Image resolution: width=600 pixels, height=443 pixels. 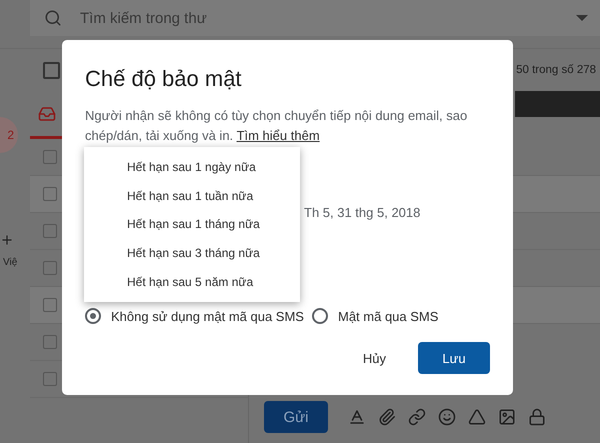 What do you see at coordinates (374, 358) in the screenshot?
I see `cancel-button: Hủy` at bounding box center [374, 358].